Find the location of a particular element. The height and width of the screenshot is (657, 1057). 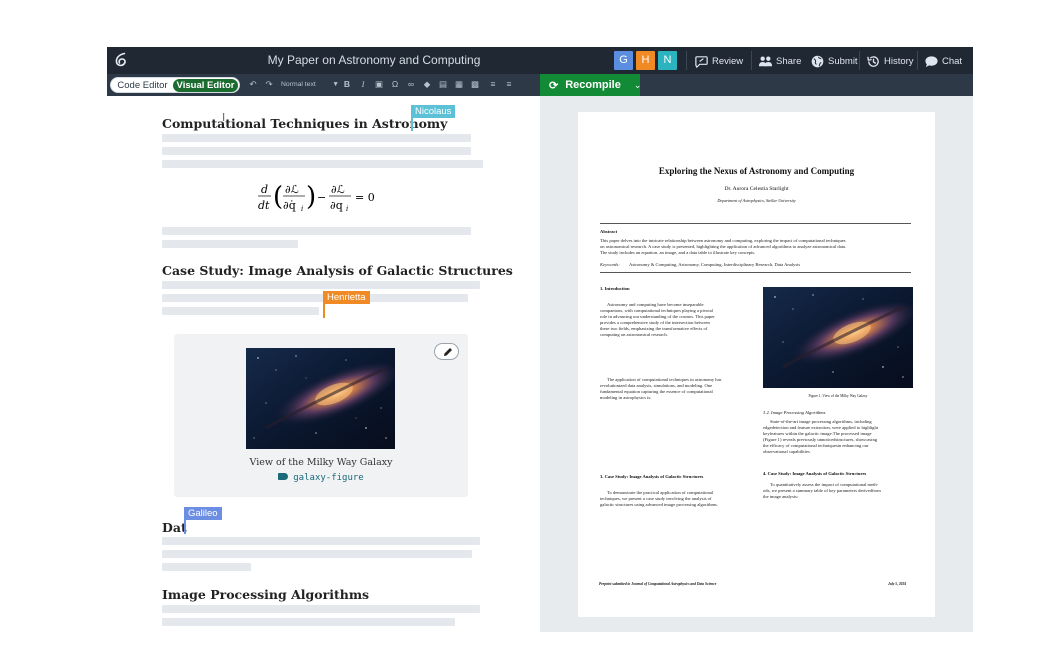

pdf-figure-caption: Figure 1: View of the Milky Way Galaxy is located at coordinates (838, 396).